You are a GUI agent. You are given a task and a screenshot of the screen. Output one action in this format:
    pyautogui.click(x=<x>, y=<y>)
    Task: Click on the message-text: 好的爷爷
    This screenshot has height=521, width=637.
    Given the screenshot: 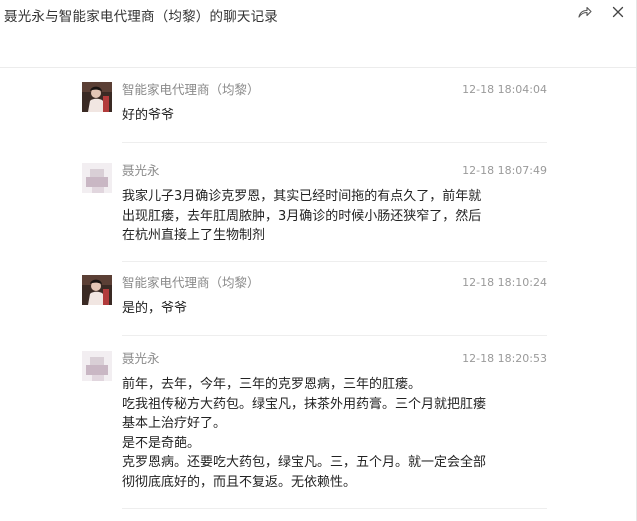 What is the action you would take?
    pyautogui.click(x=148, y=115)
    